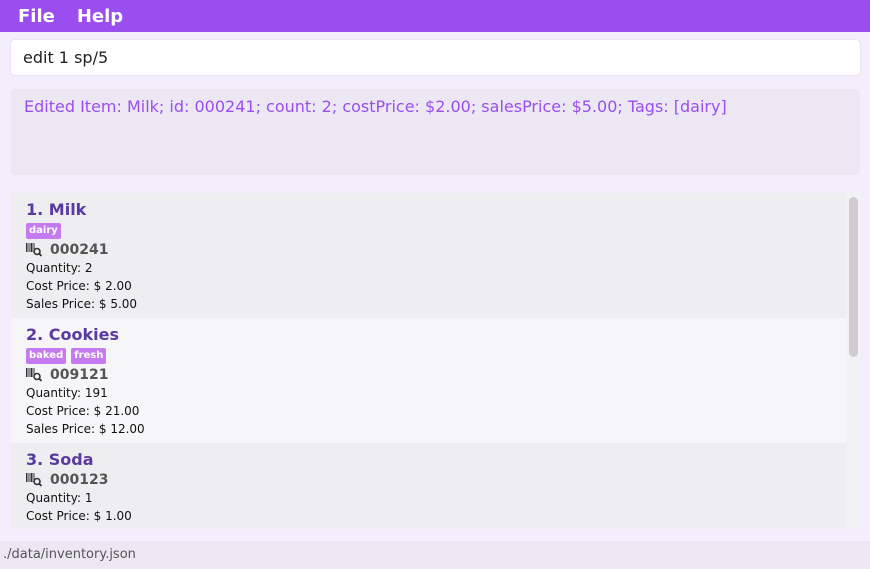  I want to click on item-sales-price: Sales Price: $ 5.00, so click(82, 304).